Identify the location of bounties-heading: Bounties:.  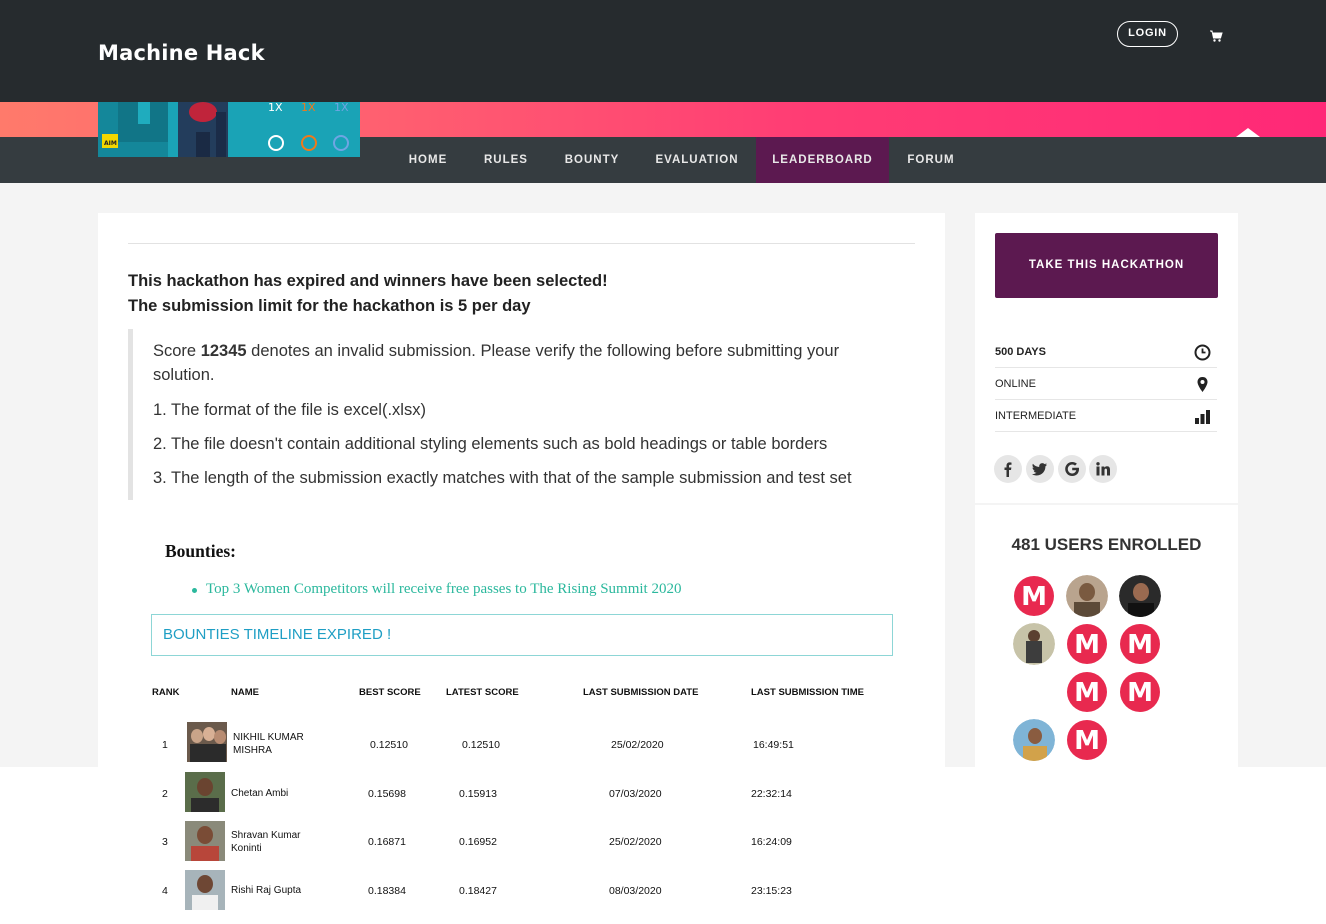
(200, 551).